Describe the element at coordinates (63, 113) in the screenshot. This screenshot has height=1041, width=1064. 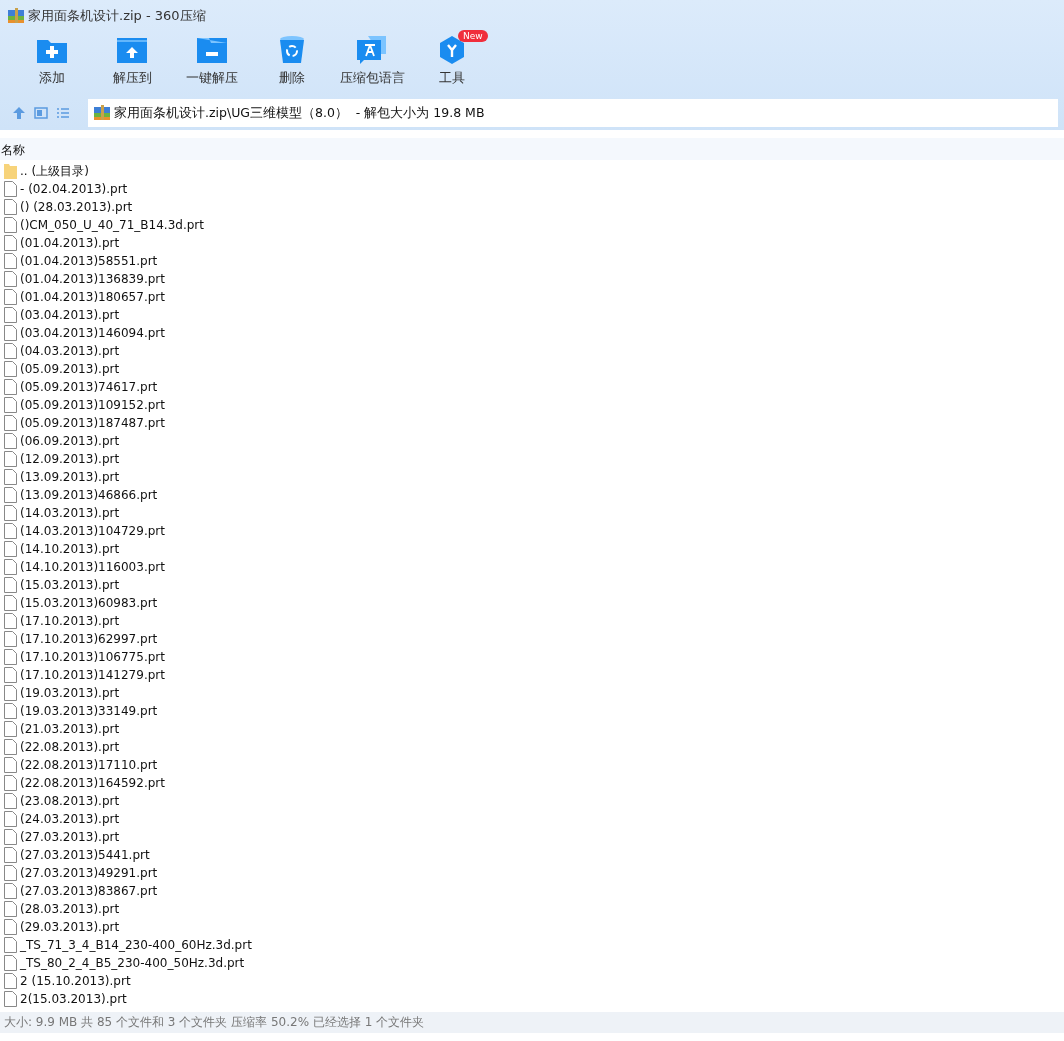
I see `list-view-icon` at that location.